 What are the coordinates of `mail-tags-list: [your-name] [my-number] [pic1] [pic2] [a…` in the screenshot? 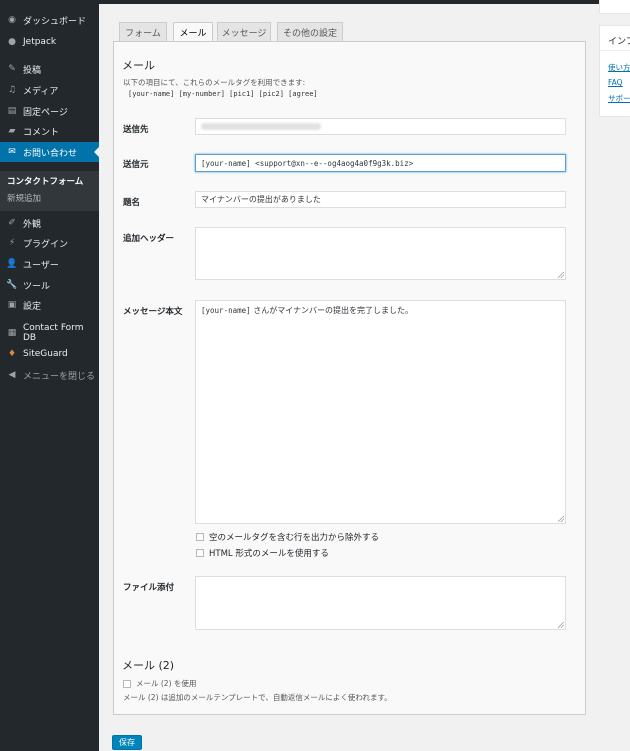 It's located at (223, 94).